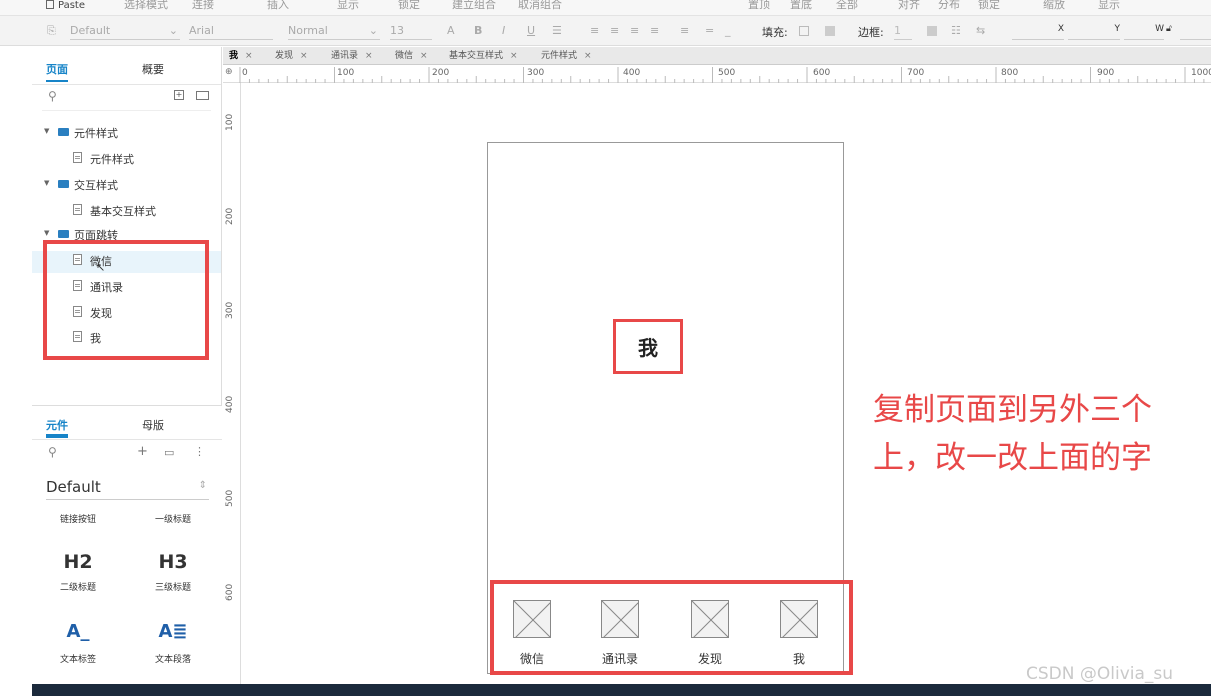 Image resolution: width=1211 pixels, height=696 pixels. Describe the element at coordinates (126, 186) in the screenshot. I see `tree-folder-interaction-styles: ▼ 交互样式` at that location.